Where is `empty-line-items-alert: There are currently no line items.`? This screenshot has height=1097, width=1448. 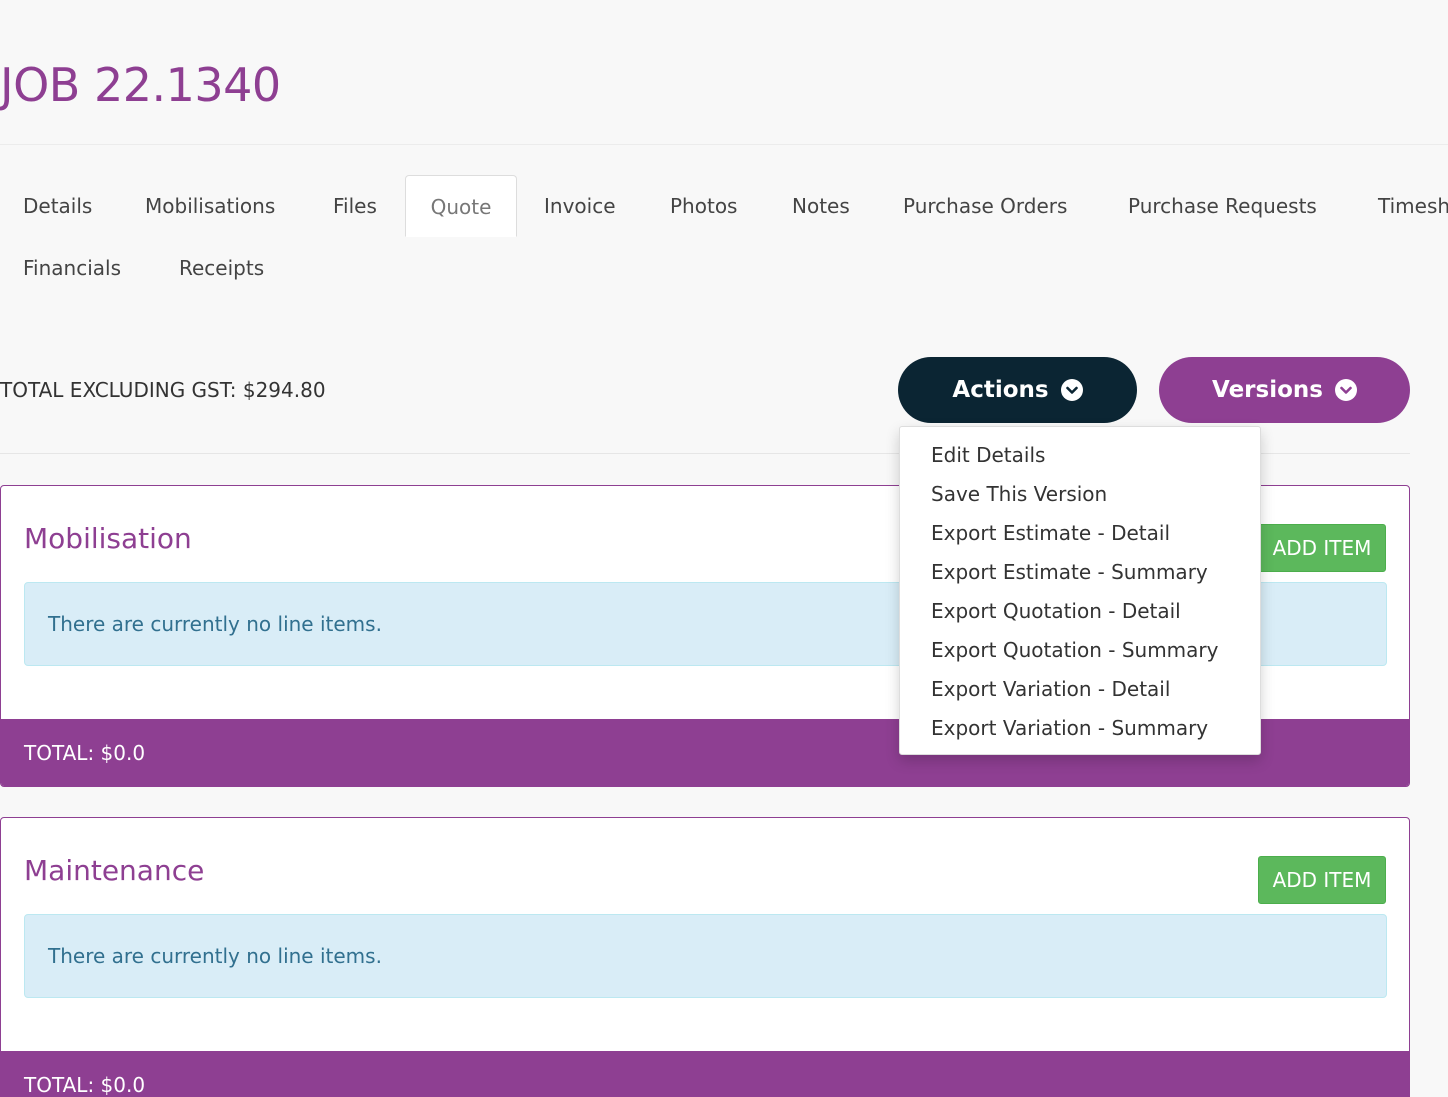
empty-line-items-alert: There are currently no line items. is located at coordinates (705, 956).